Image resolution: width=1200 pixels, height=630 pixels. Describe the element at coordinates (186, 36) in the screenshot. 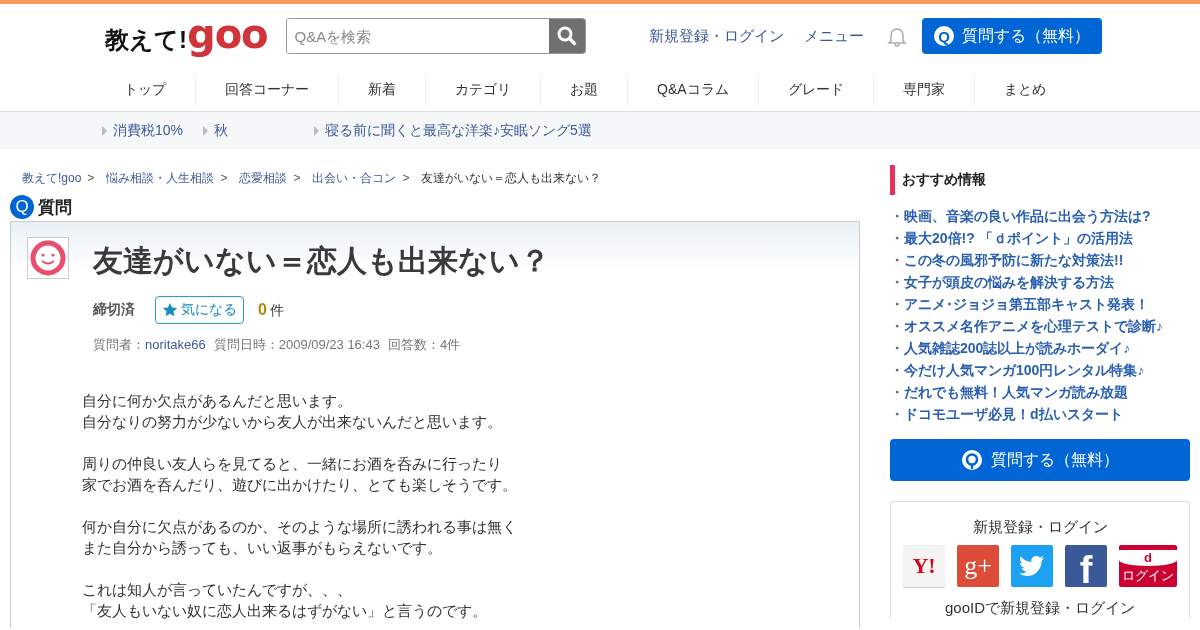

I see `site-logo: 教えて!goo` at that location.